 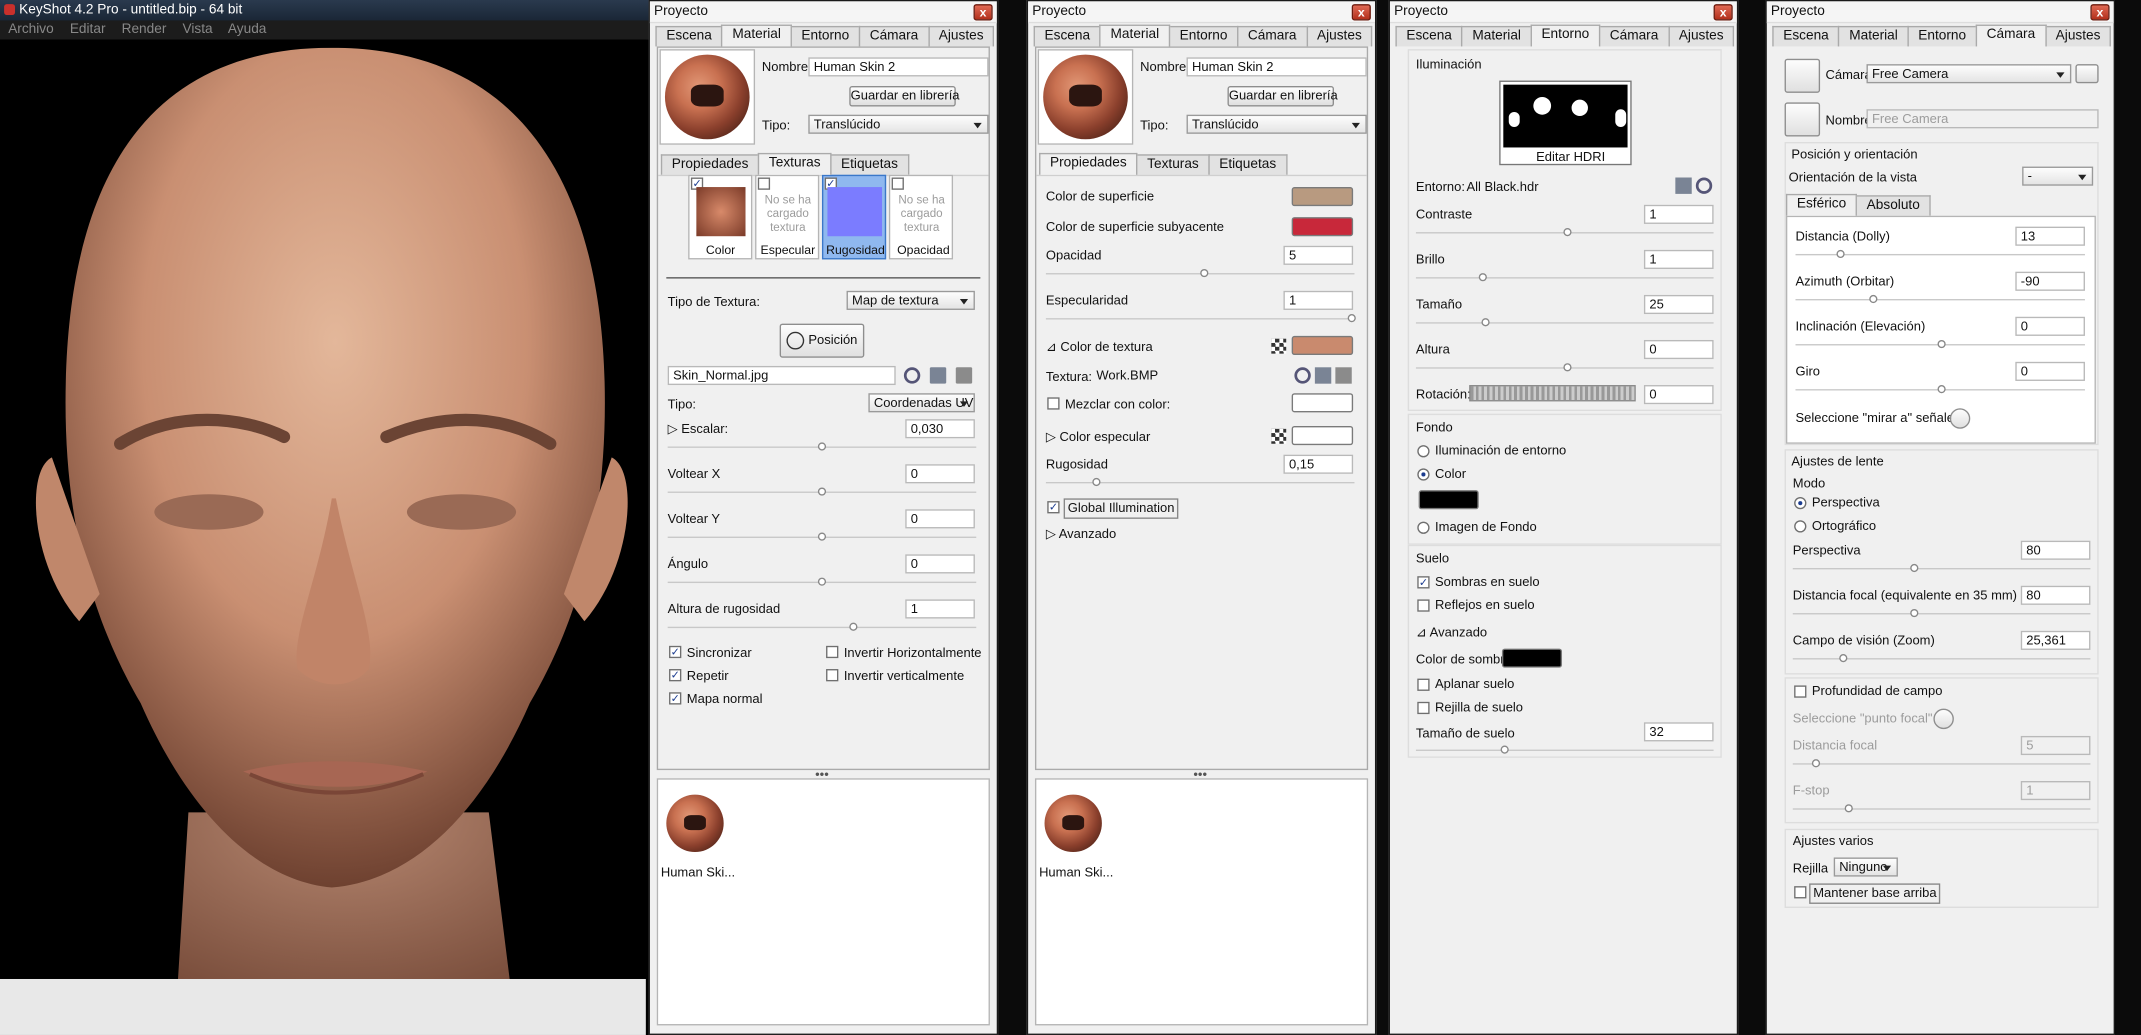 I want to click on angle-field: 0, so click(x=940, y=564).